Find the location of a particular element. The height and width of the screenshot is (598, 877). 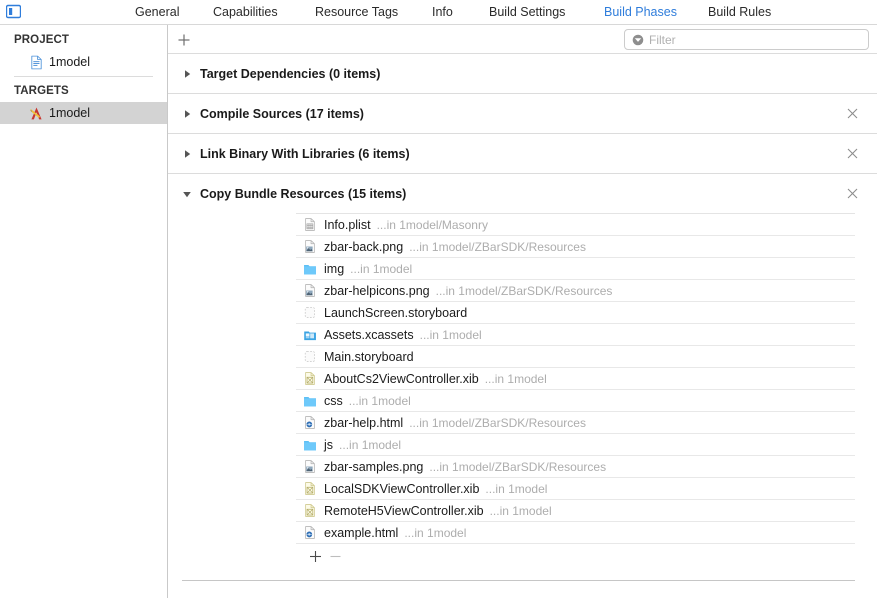

table-row: LocalSDKViewController.xib ...in 1model is located at coordinates (575, 489).